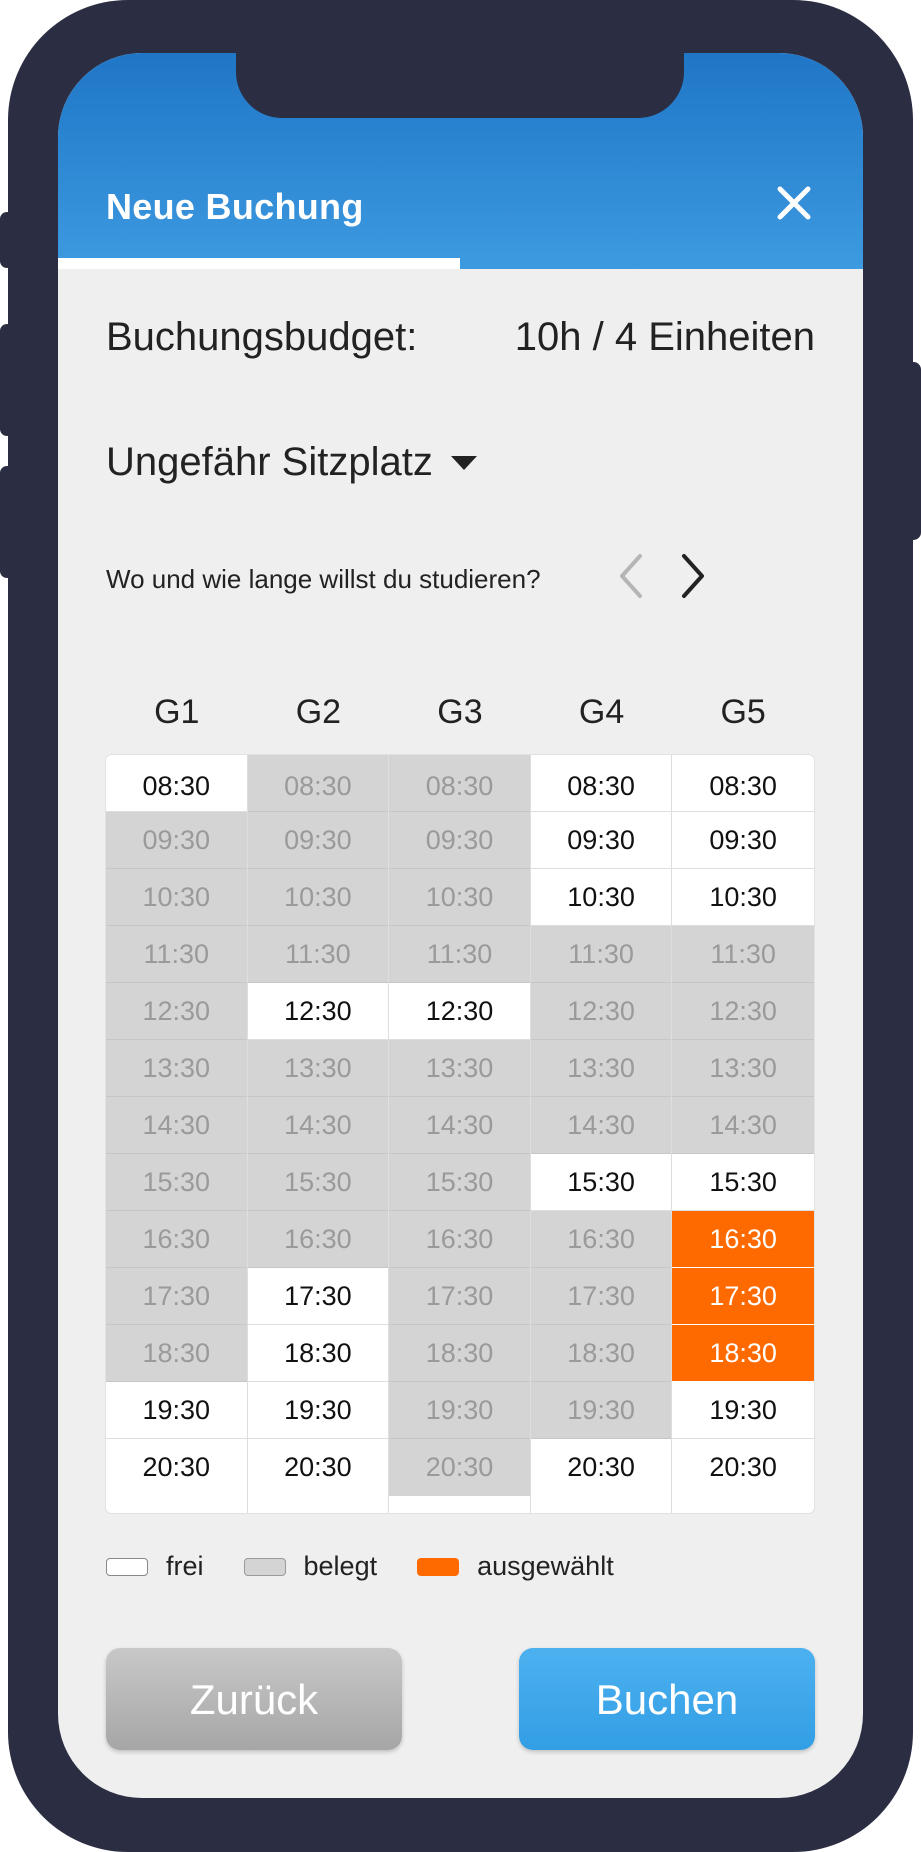  Describe the element at coordinates (318, 712) in the screenshot. I see `room-header-g2: G2` at that location.